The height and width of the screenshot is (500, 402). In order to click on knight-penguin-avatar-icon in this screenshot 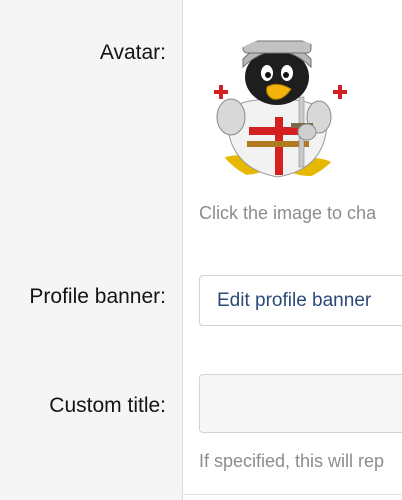, I will do `click(280, 109)`.